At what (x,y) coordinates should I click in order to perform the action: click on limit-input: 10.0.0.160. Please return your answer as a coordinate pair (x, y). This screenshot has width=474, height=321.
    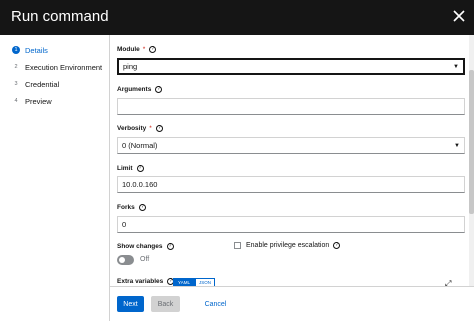
    Looking at the image, I should click on (291, 184).